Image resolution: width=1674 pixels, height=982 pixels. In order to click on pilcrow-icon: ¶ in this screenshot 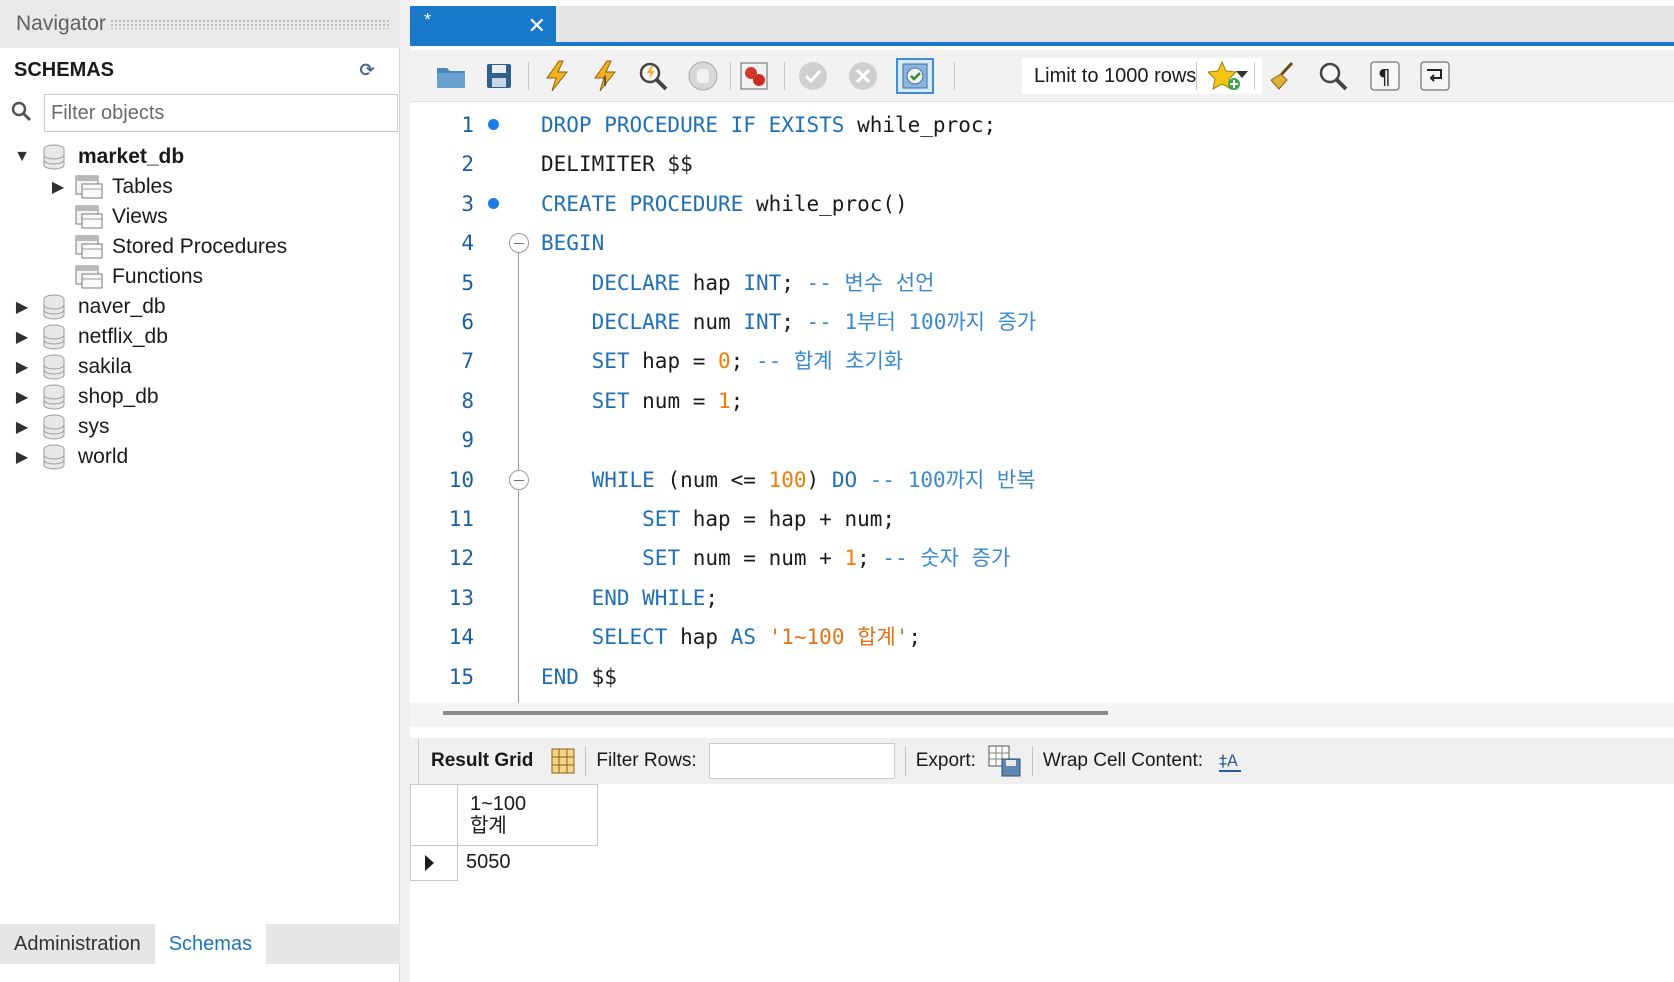, I will do `click(1385, 76)`.